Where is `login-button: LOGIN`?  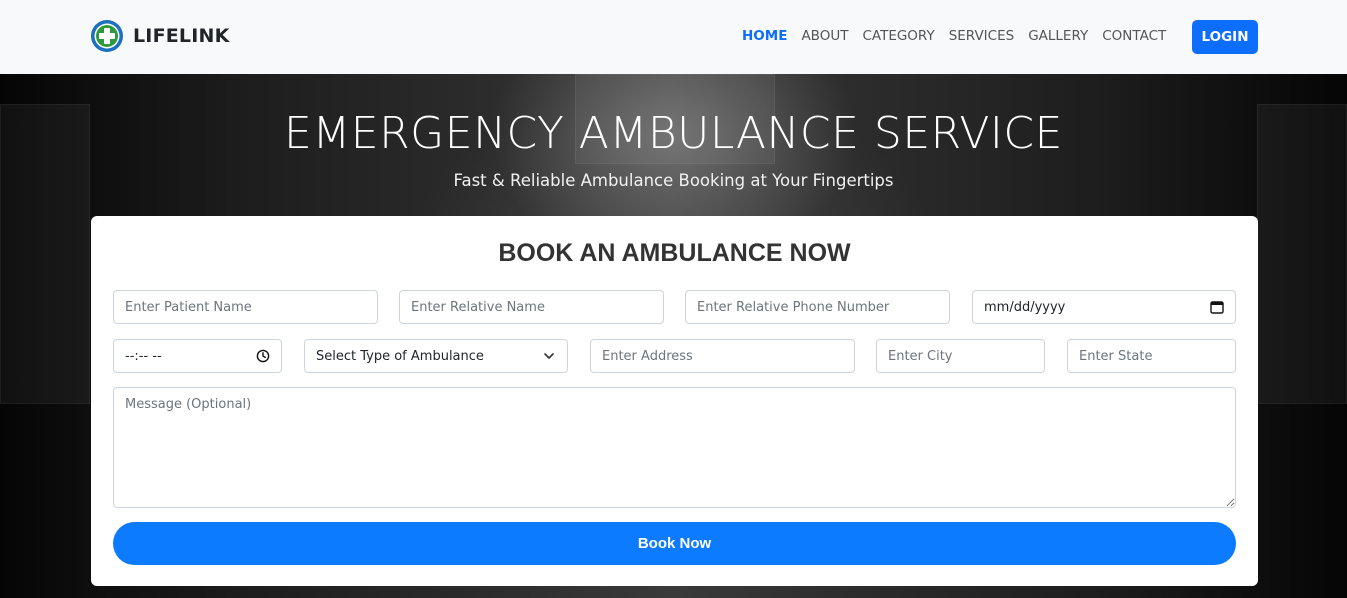
login-button: LOGIN is located at coordinates (1225, 37).